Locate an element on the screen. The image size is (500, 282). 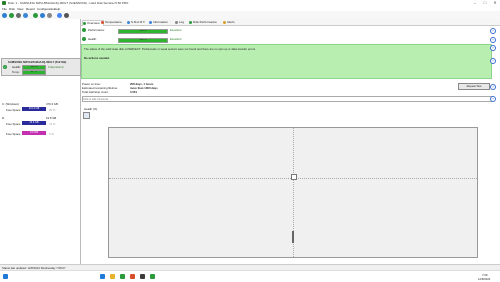
free-space-value: 121.3 GB is located at coordinates (34, 109).